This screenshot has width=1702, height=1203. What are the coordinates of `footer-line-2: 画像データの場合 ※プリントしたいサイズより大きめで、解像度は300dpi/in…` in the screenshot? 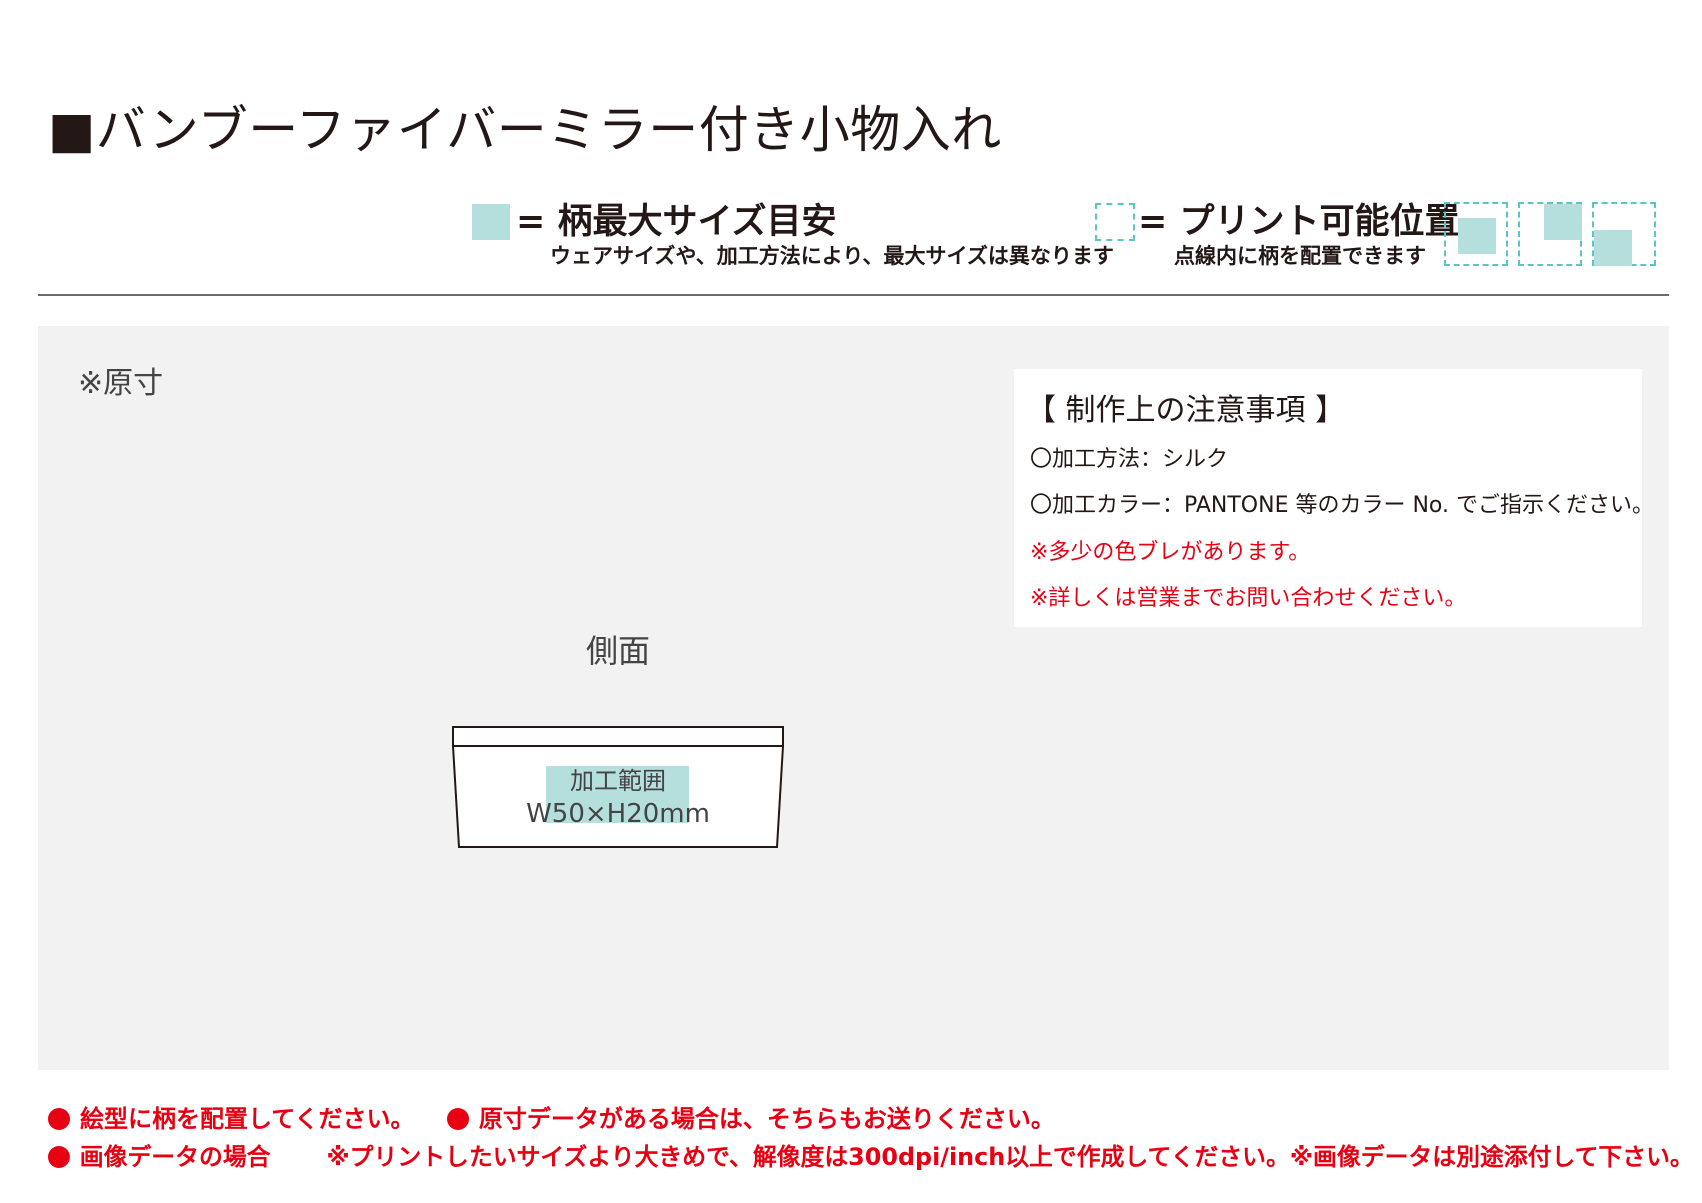 It's located at (871, 1157).